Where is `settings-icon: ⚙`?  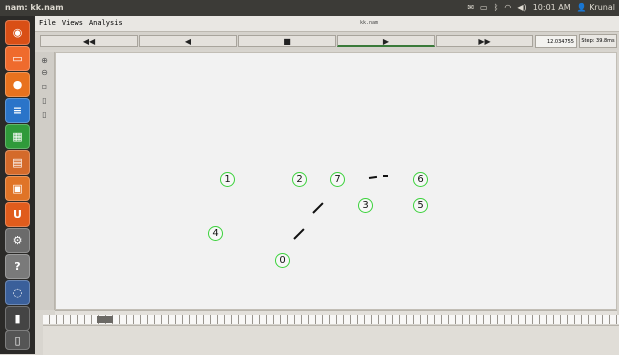
settings-icon: ⚙ is located at coordinates (17, 240).